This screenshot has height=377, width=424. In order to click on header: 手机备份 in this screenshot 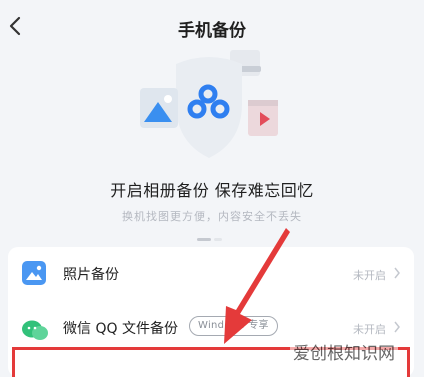, I will do `click(212, 27)`.